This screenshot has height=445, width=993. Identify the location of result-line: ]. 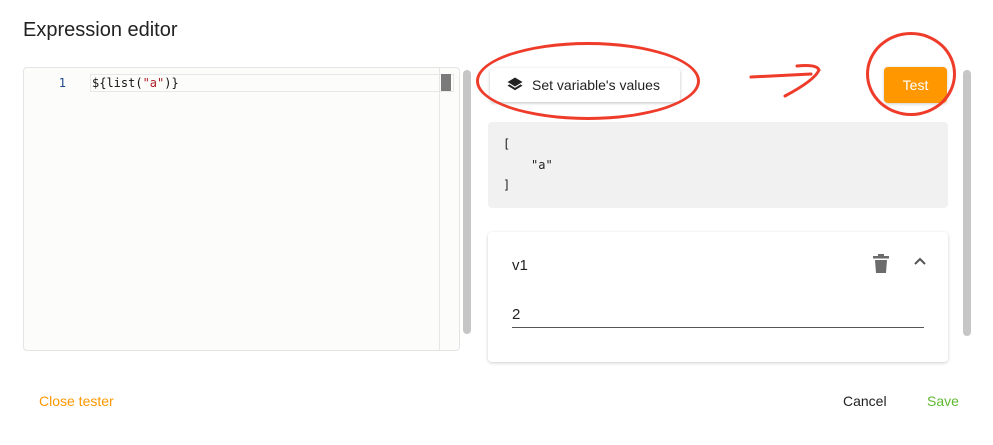
(507, 185).